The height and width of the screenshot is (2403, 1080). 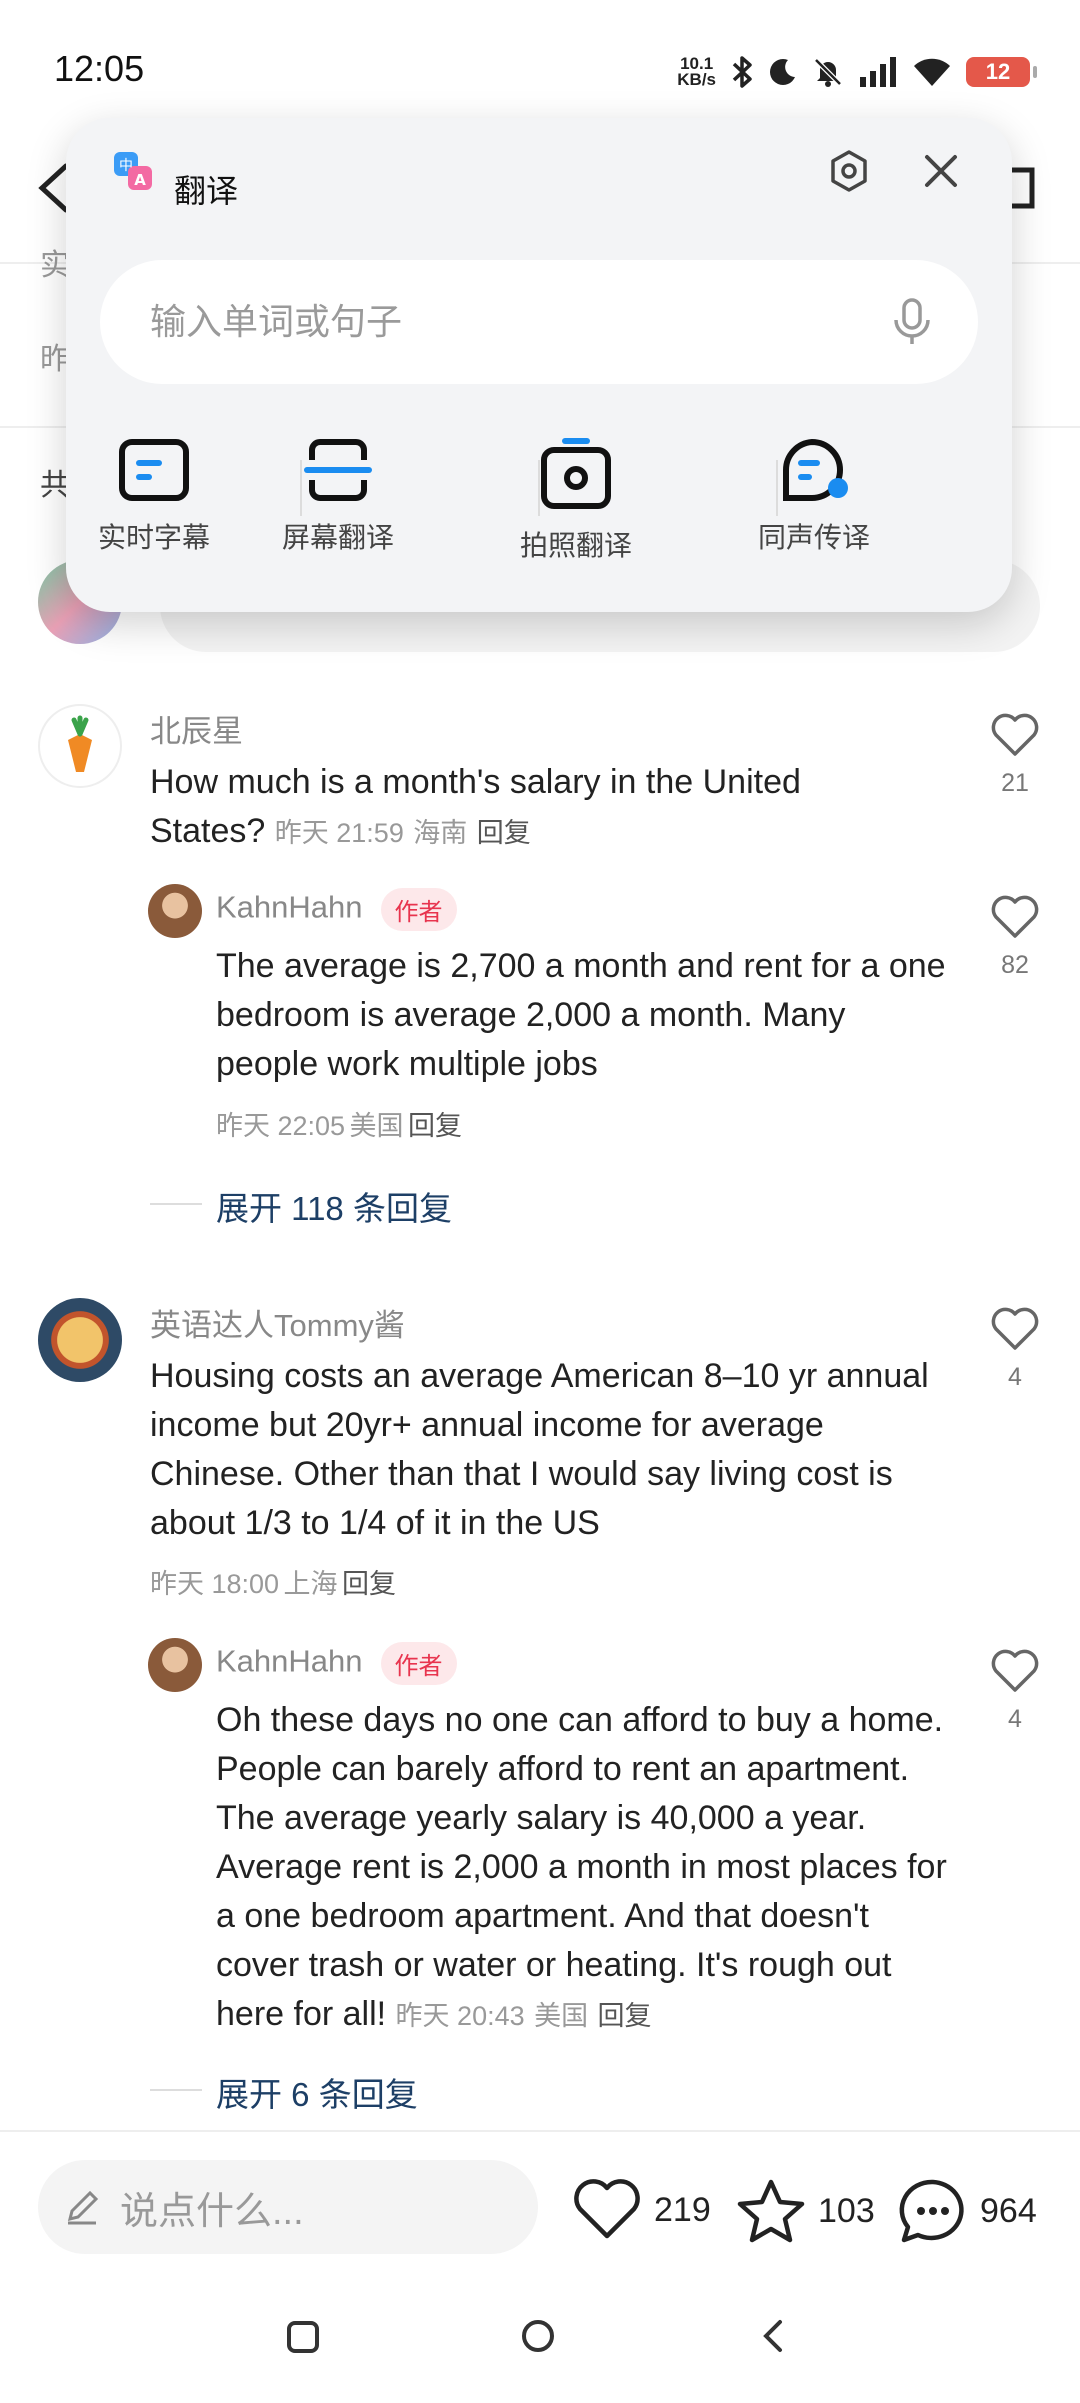 I want to click on translate-app-icon: 中 A, so click(x=133, y=171).